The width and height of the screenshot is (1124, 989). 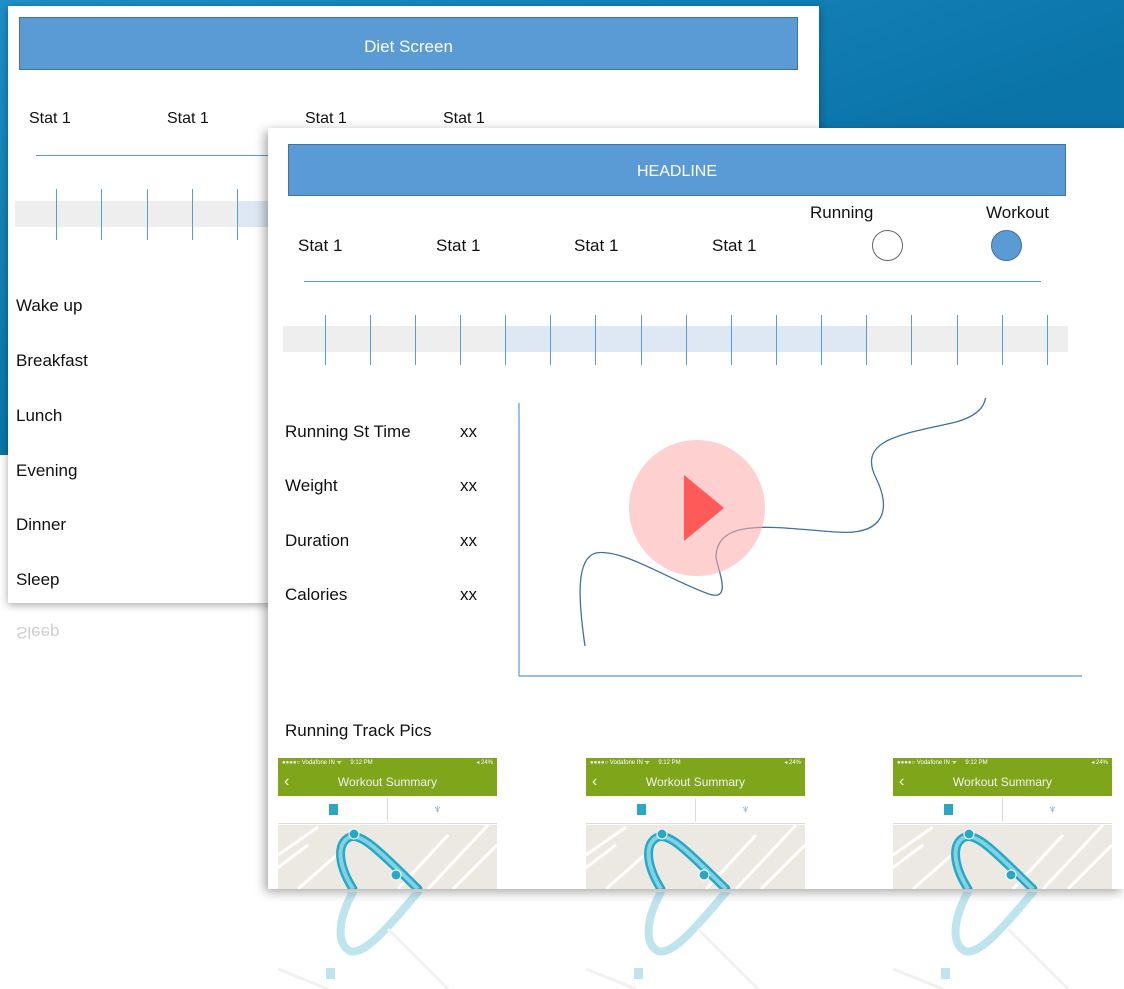 I want to click on play-icon, so click(x=704, y=508).